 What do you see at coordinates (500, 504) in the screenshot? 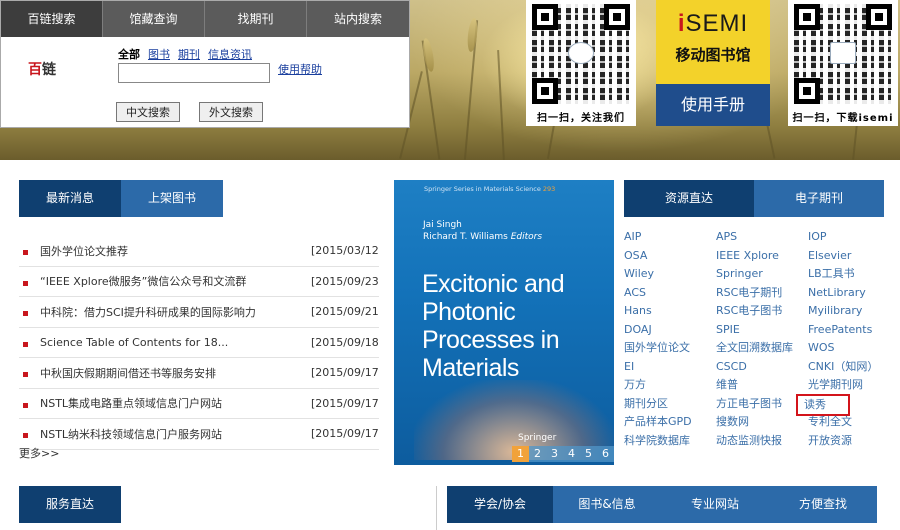
I see `tab-societies: 学会/协会` at bounding box center [500, 504].